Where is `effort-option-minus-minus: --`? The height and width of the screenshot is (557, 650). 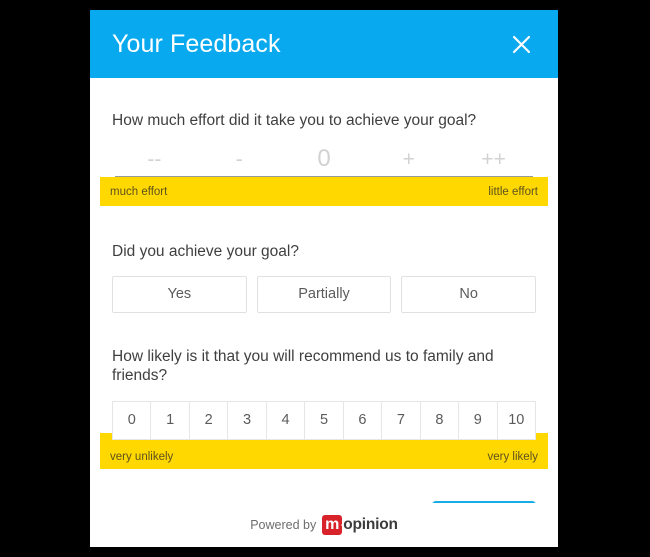 effort-option-minus-minus: -- is located at coordinates (154, 159).